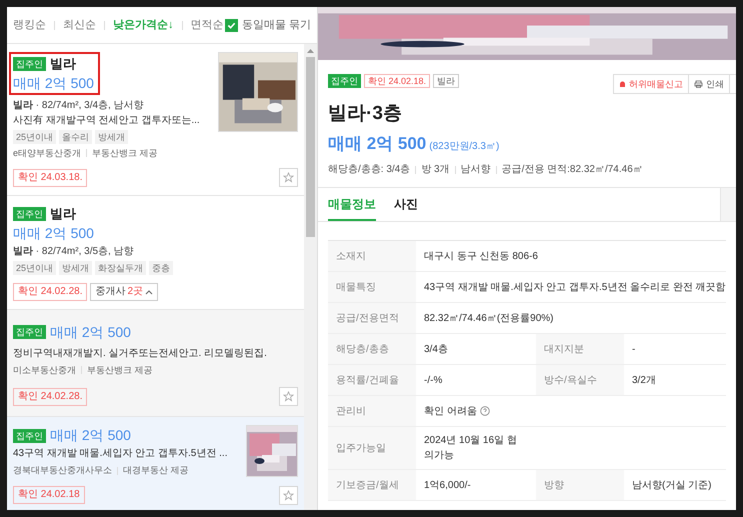 This screenshot has height=517, width=743. What do you see at coordinates (436, 349) in the screenshot?
I see `info-value: 3/4층` at bounding box center [436, 349].